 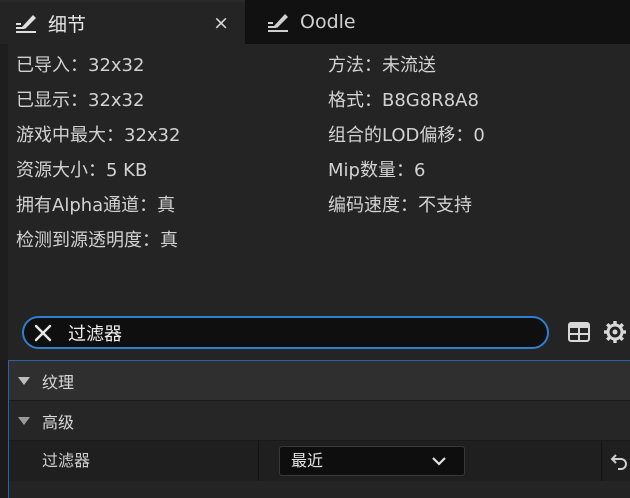 What do you see at coordinates (319, 421) in the screenshot?
I see `category-advanced: 高级` at bounding box center [319, 421].